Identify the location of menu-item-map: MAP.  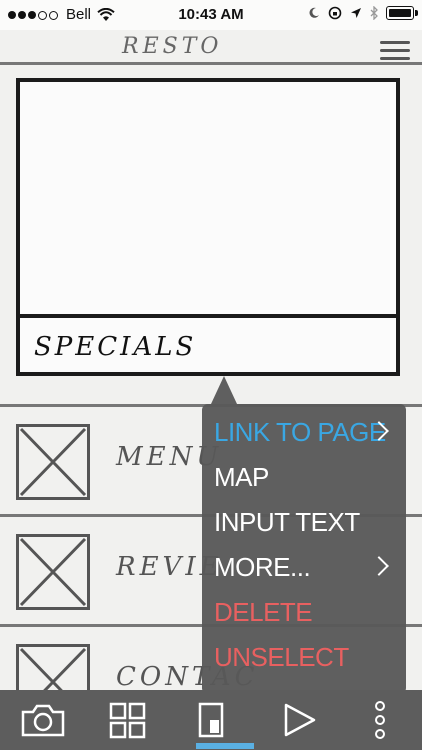
(306, 477).